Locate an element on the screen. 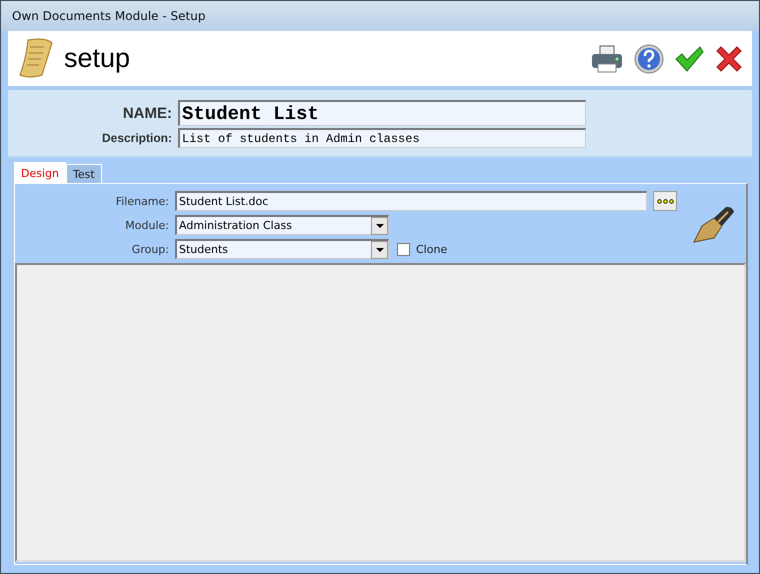 The height and width of the screenshot is (574, 760). group-dropdown: Students is located at coordinates (282, 249).